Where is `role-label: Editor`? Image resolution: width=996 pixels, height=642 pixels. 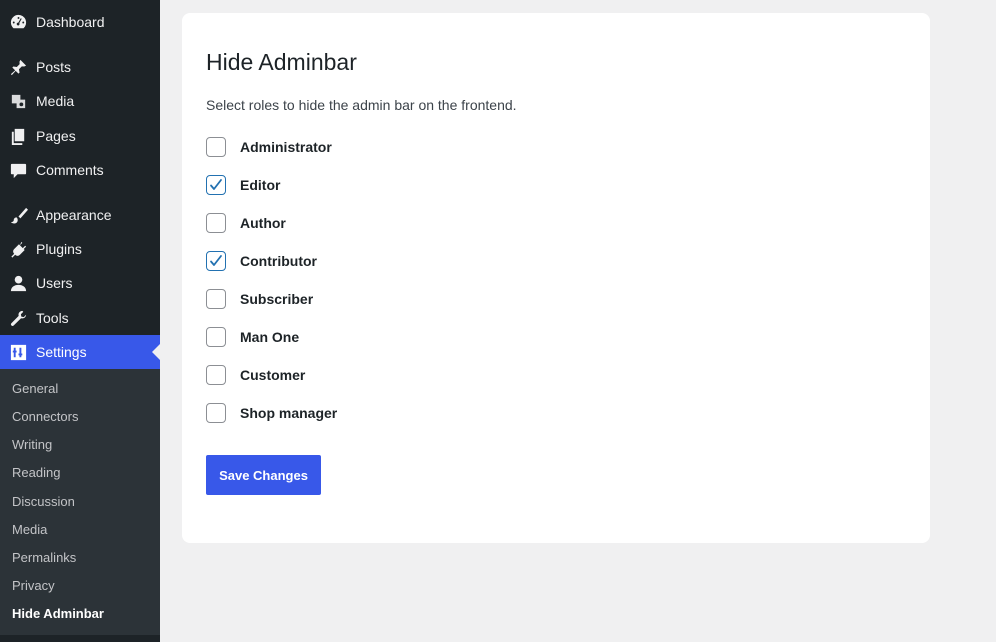
role-label: Editor is located at coordinates (260, 185).